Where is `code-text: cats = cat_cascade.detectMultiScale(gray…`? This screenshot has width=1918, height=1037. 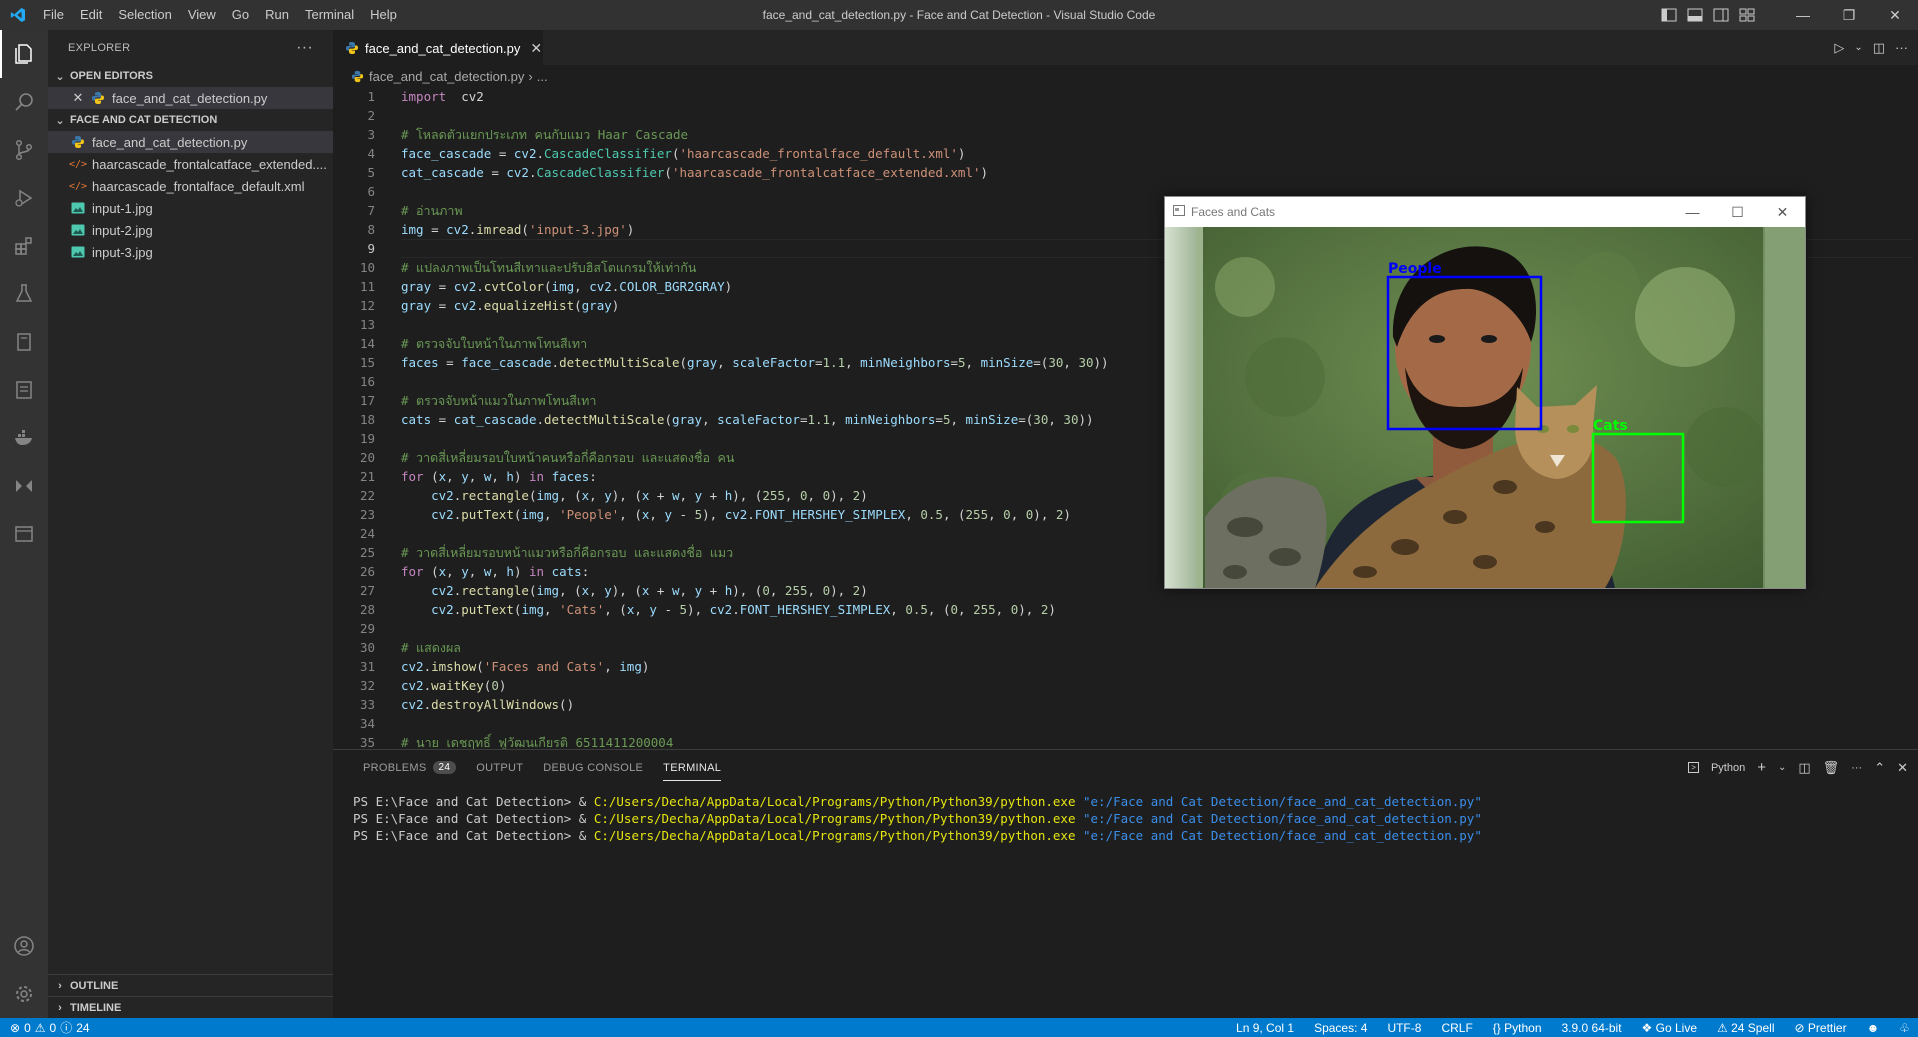 code-text: cats = cat_cascade.detectMultiScale(gray… is located at coordinates (734, 419).